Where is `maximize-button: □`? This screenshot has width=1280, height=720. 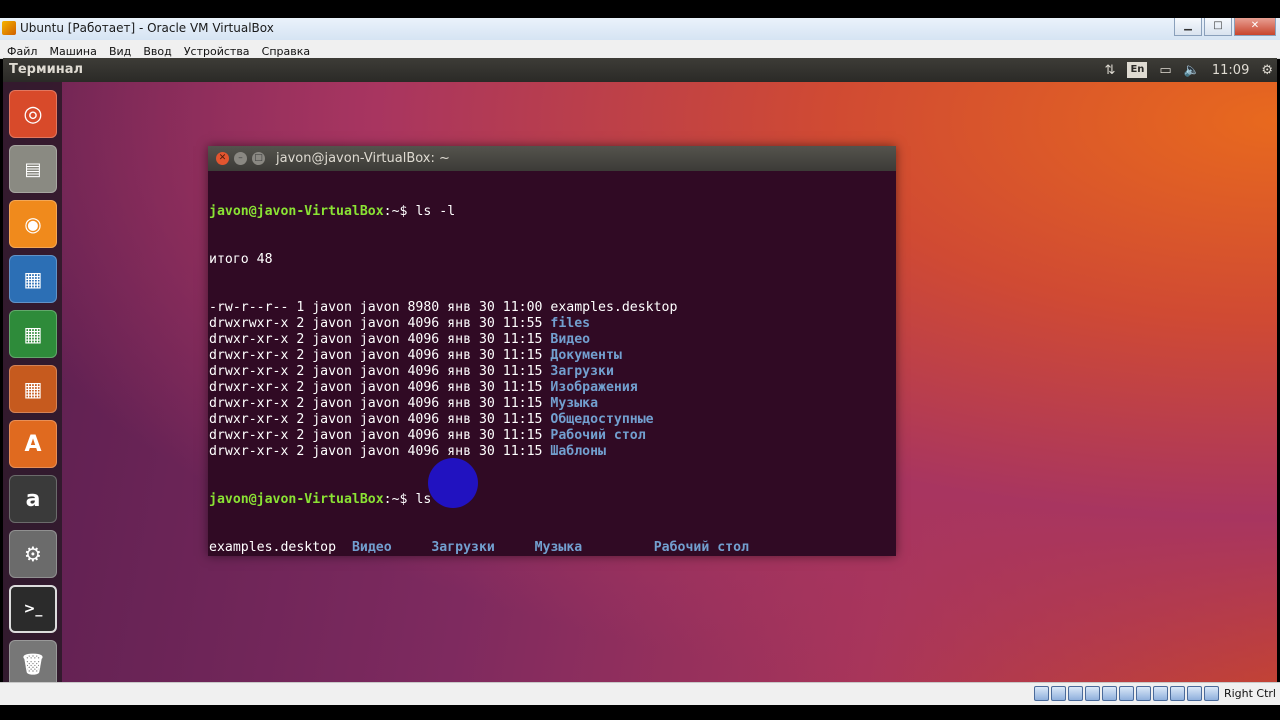 maximize-button: □ is located at coordinates (1218, 27).